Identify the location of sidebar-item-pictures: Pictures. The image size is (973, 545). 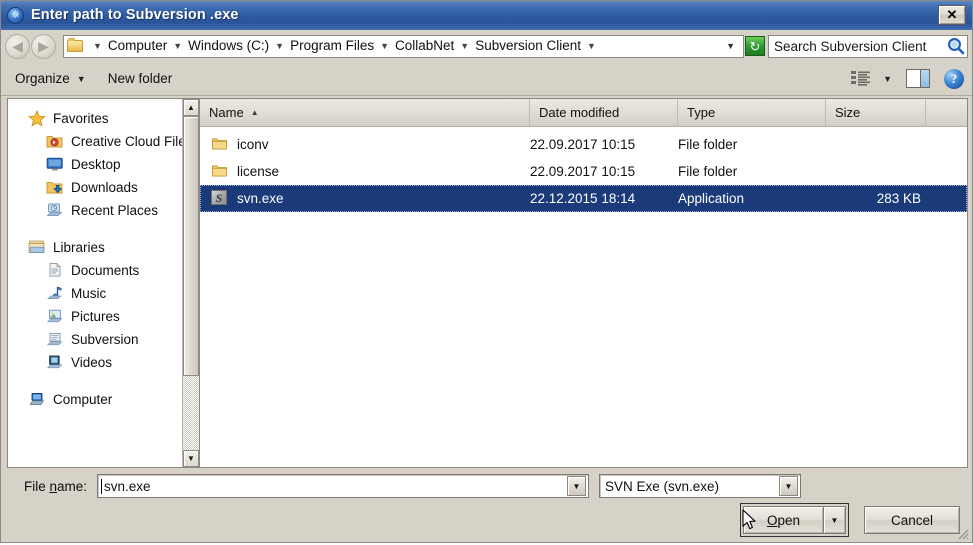
(95, 316).